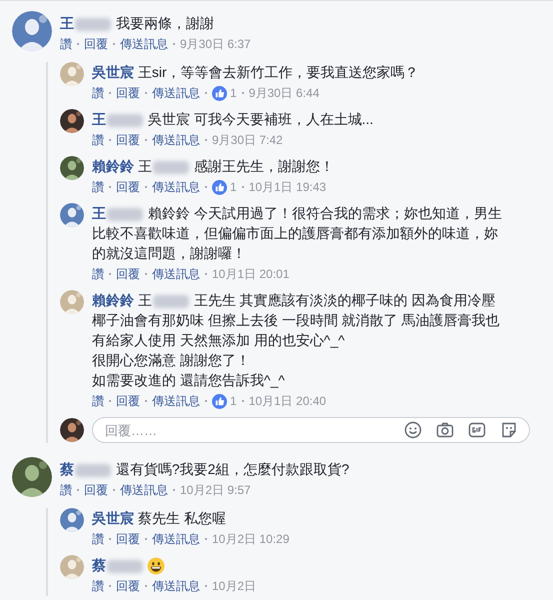 The image size is (553, 600). Describe the element at coordinates (413, 430) in the screenshot. I see `emoji-icon` at that location.